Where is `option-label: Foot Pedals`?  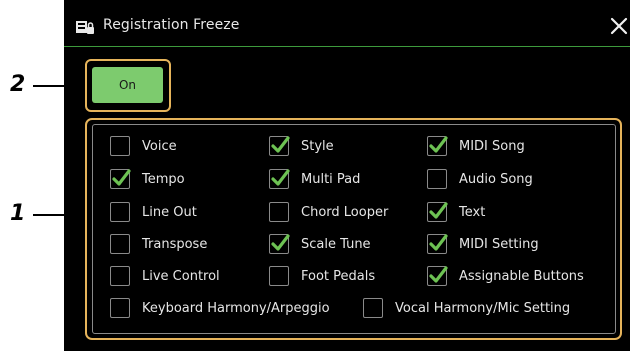 option-label: Foot Pedals is located at coordinates (338, 276).